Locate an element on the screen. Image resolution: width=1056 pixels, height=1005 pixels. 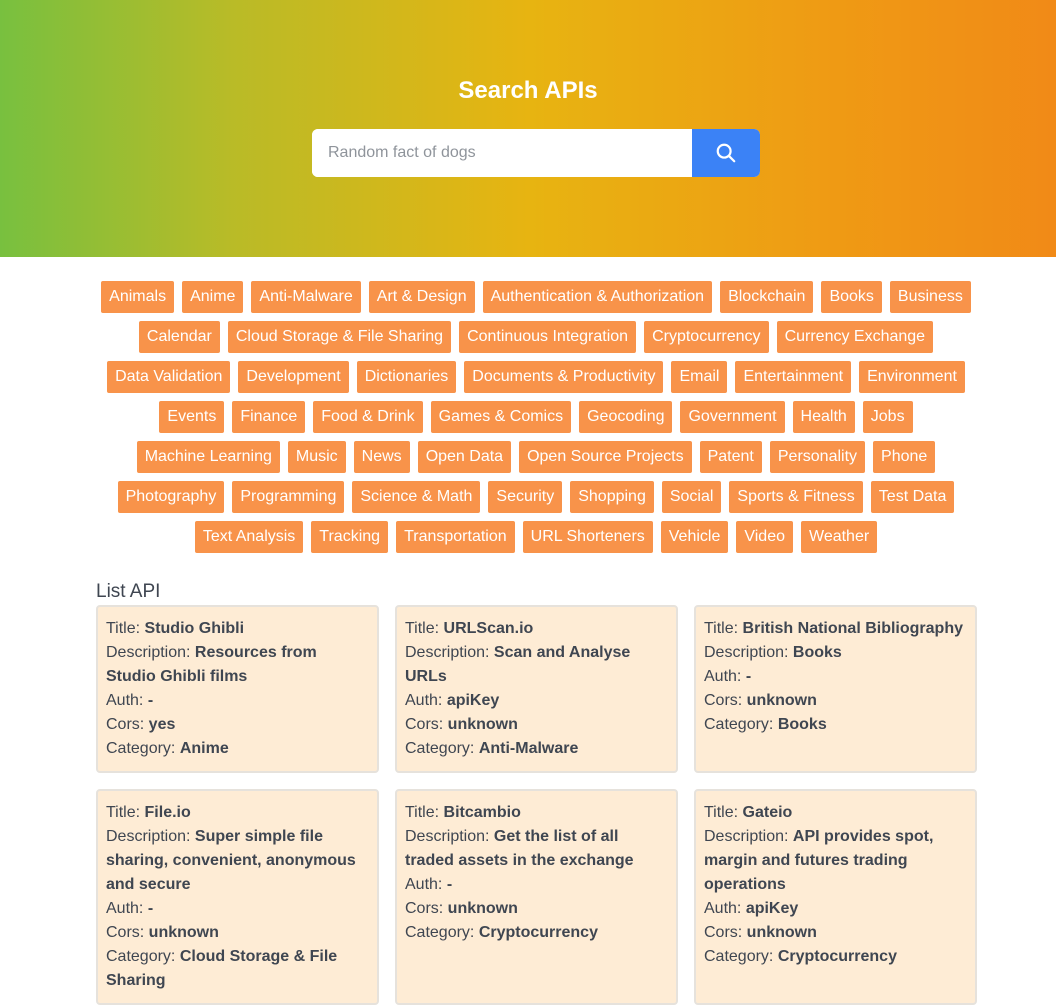
category-tag: Video is located at coordinates (764, 537).